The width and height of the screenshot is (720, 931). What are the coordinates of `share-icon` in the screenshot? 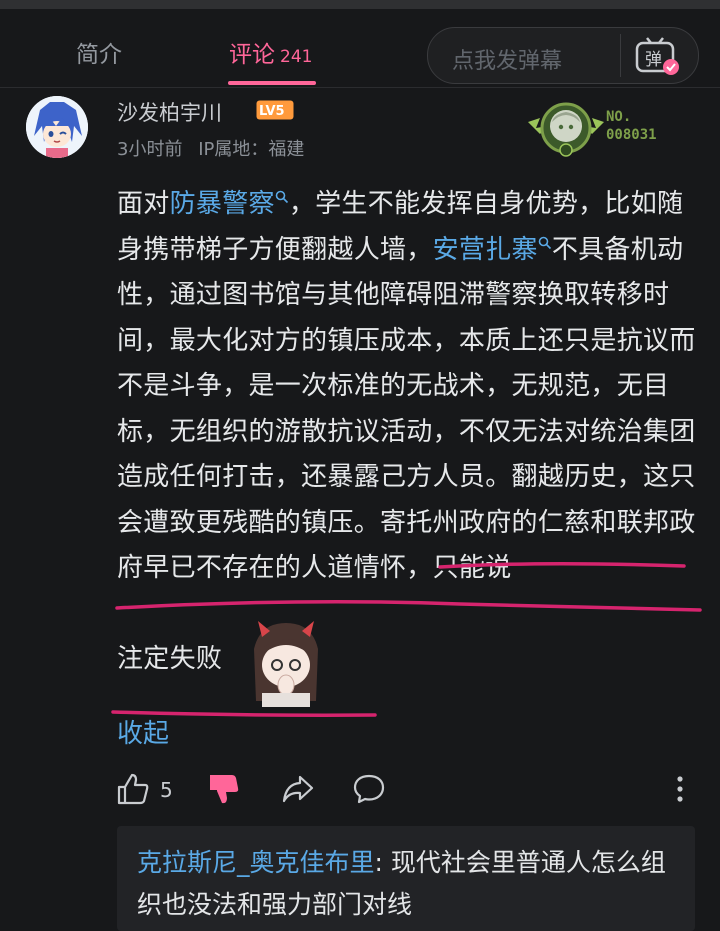 It's located at (298, 789).